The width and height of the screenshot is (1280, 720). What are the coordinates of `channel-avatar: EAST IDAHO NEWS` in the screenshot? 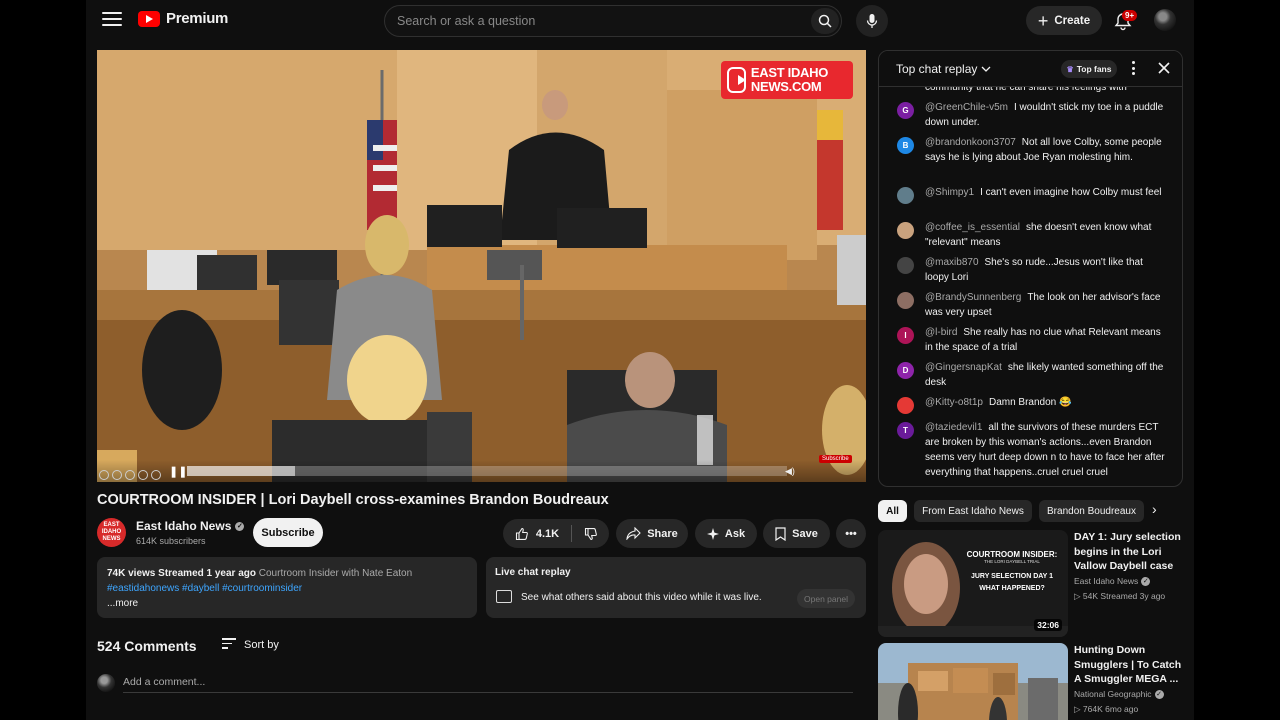 It's located at (111, 532).